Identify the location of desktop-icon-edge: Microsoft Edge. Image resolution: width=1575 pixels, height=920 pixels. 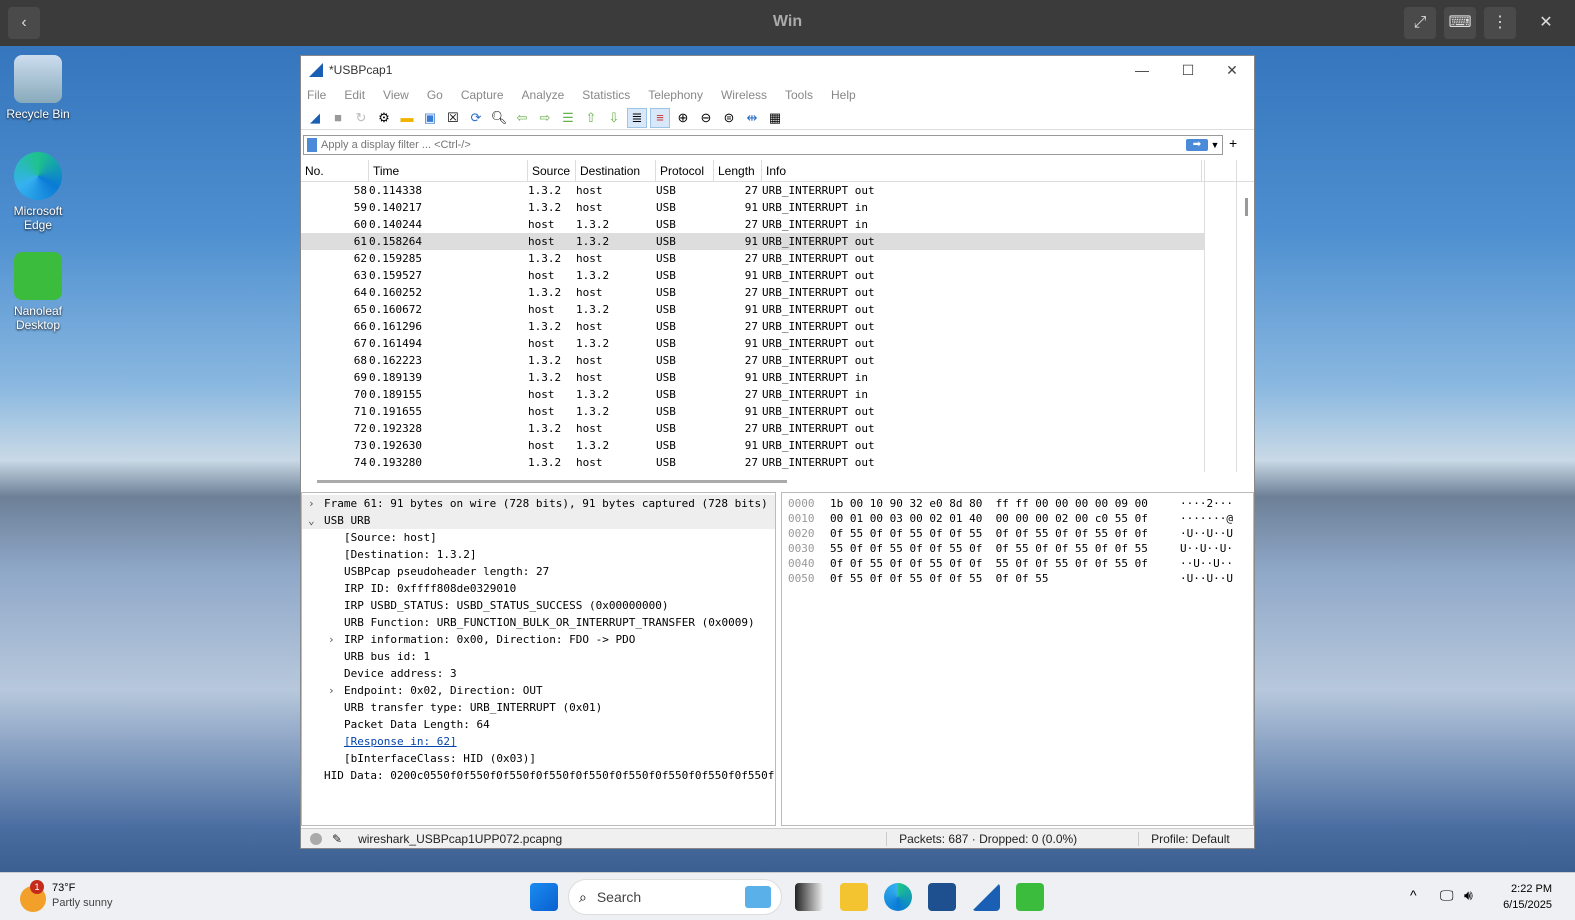
(38, 192).